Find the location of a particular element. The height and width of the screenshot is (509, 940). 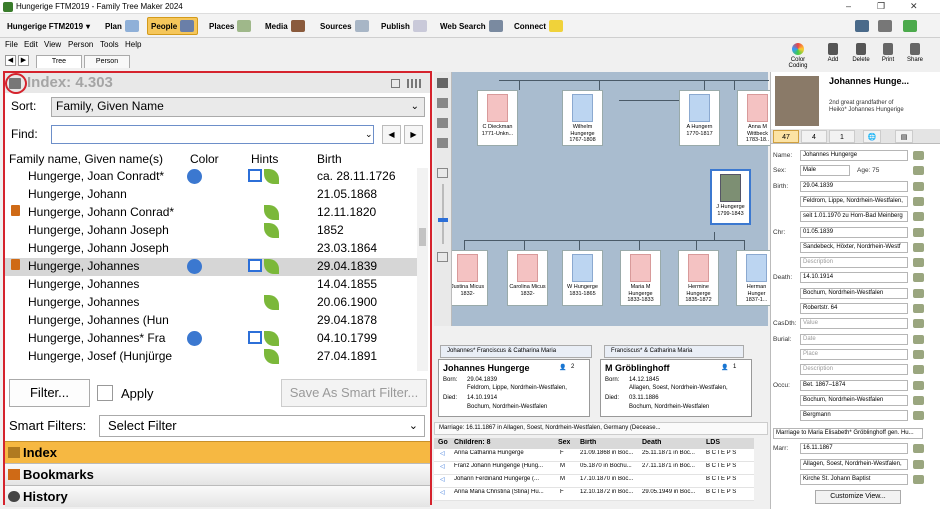

parents-right-button: Franciscus* & Catharina Maria is located at coordinates (674, 351).